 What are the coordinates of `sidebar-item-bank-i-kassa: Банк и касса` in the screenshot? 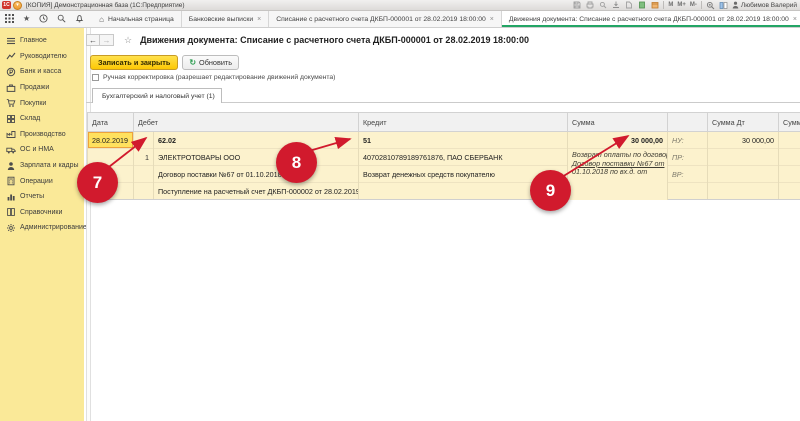 It's located at (42, 72).